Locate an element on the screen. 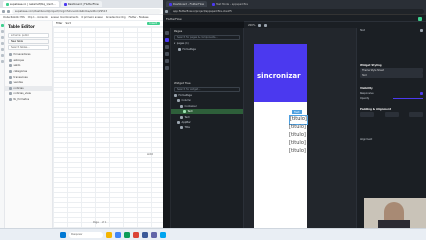 This screenshot has width=426, height=240. reload-icon is located at coordinates (8, 11).